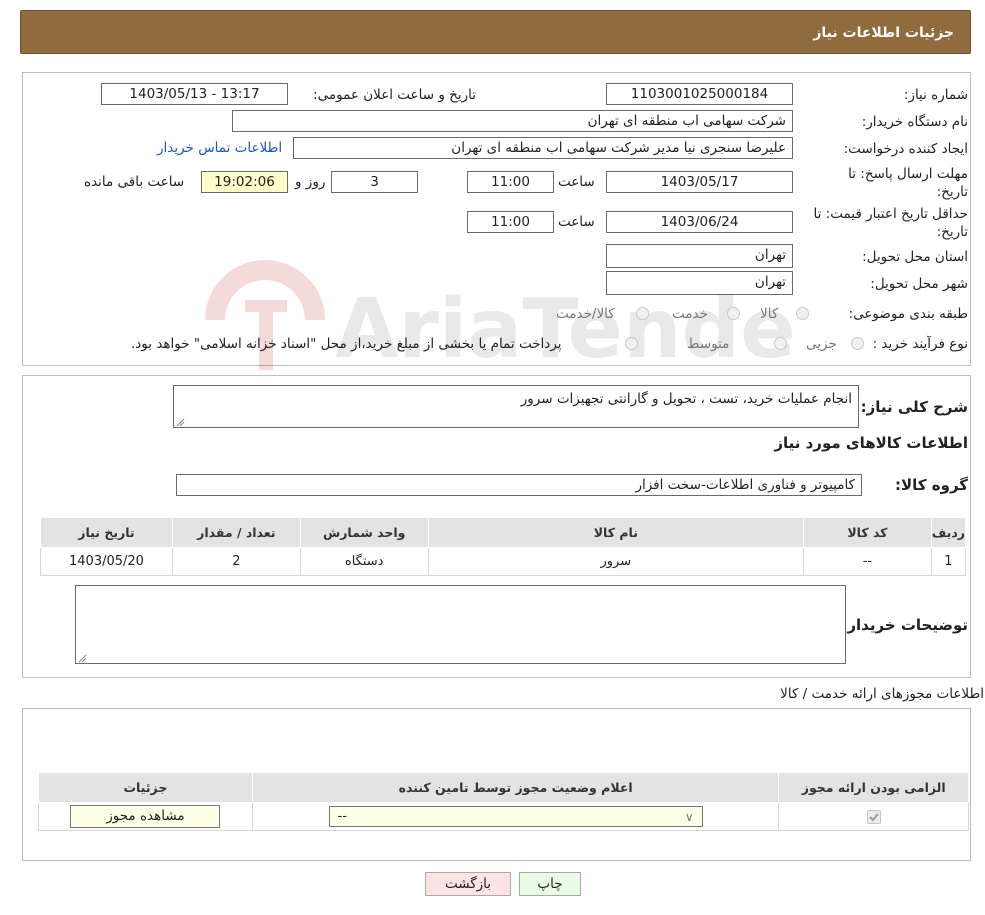 Image resolution: width=985 pixels, height=915 pixels. Describe the element at coordinates (699, 283) in the screenshot. I see `city-field: تهران` at that location.